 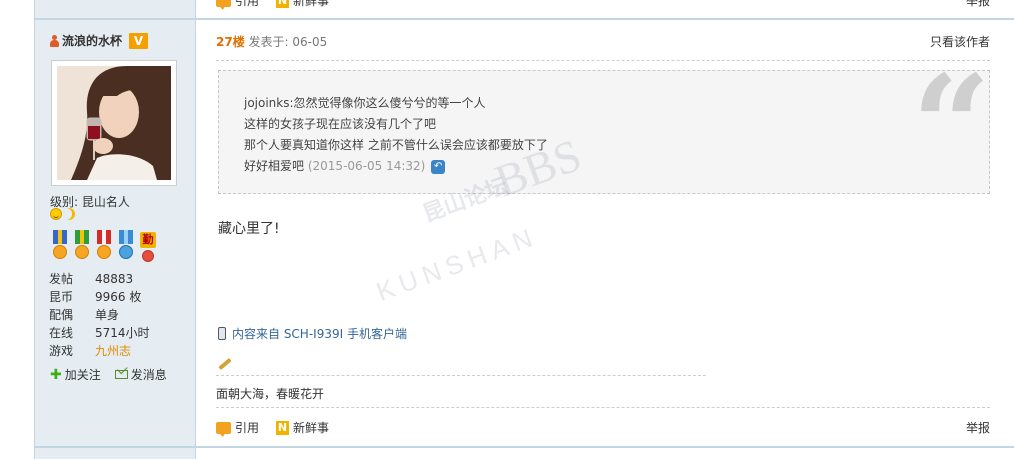 What do you see at coordinates (461, 365) in the screenshot?
I see `signature-marker` at bounding box center [461, 365].